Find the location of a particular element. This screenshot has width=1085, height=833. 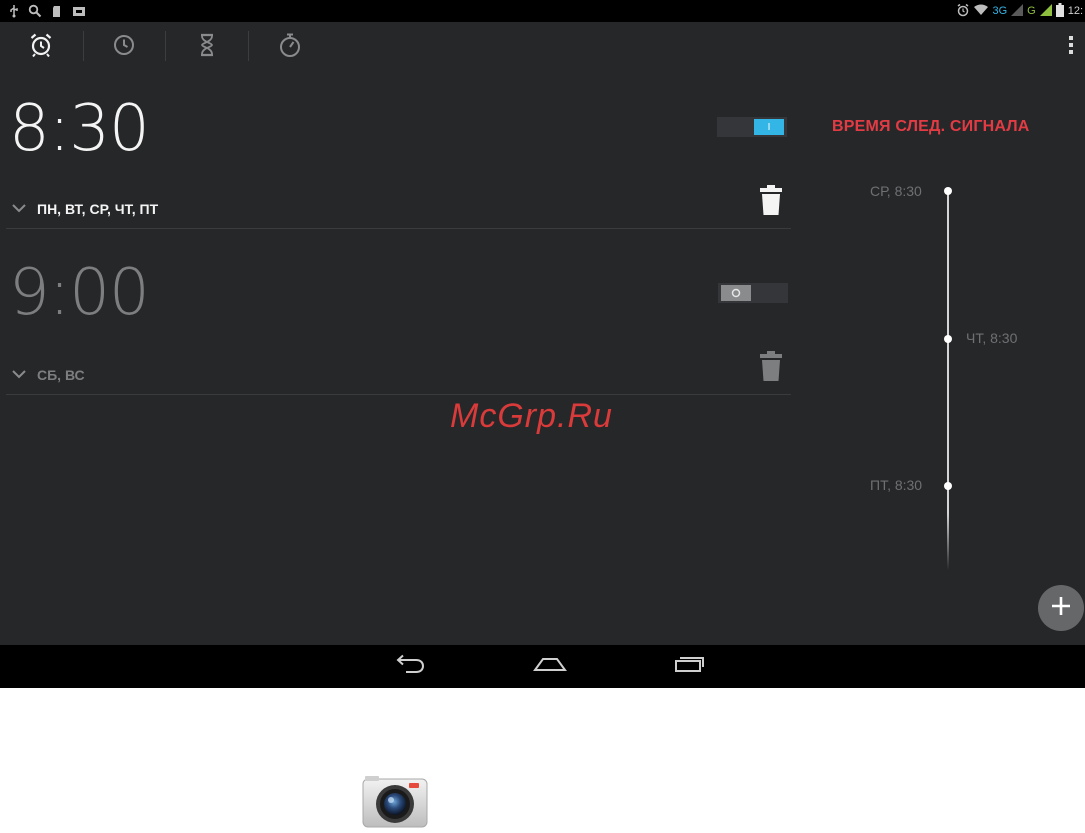

navigation-bar is located at coordinates (542, 666).